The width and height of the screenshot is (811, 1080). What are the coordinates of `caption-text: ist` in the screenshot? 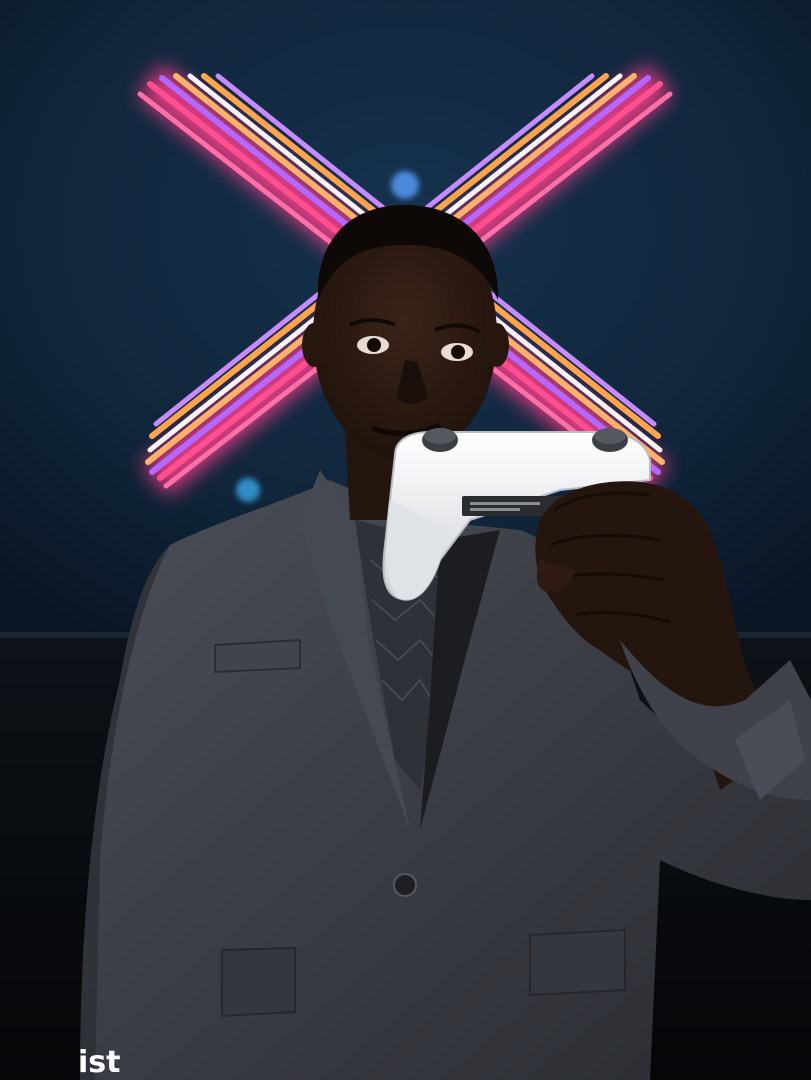 It's located at (99, 1062).